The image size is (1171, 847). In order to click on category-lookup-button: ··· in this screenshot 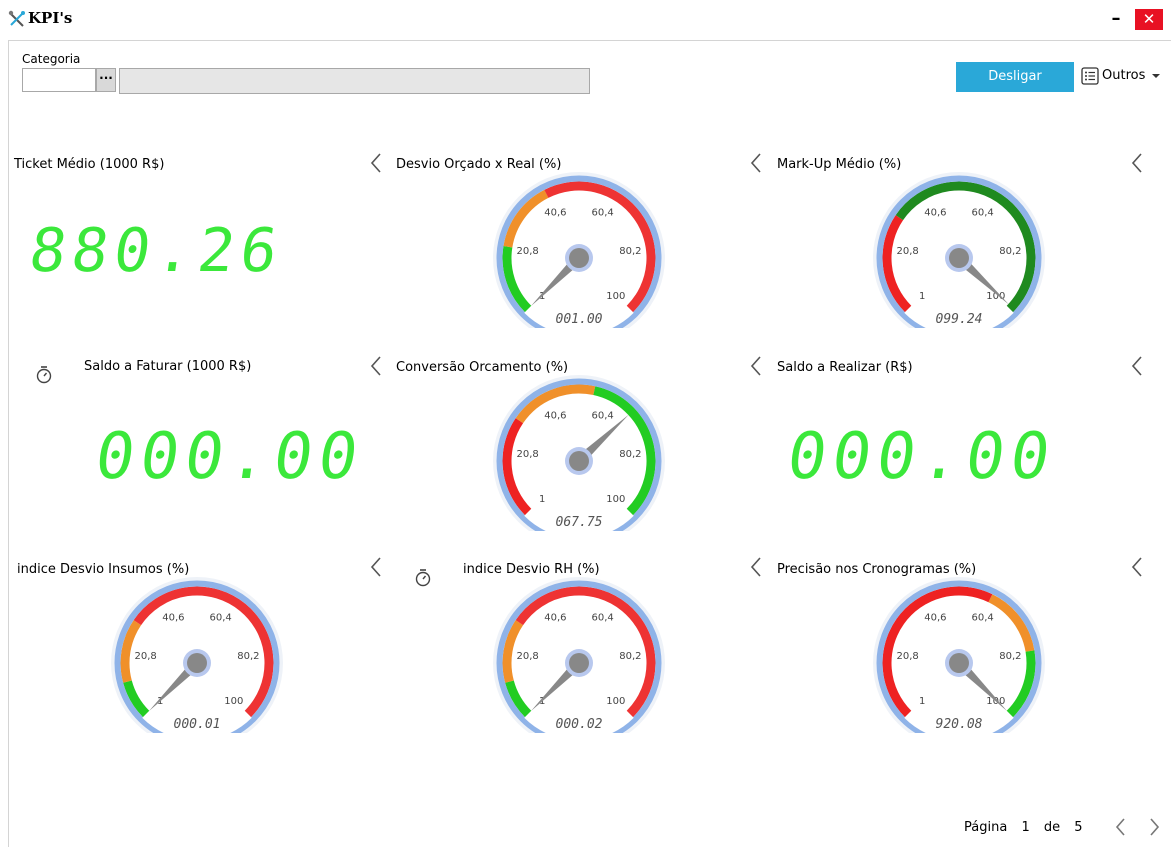, I will do `click(106, 80)`.